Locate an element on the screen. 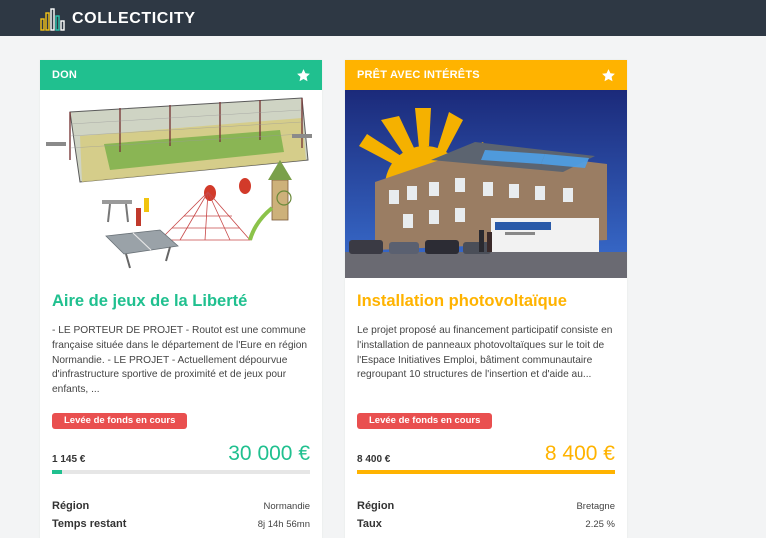 The image size is (766, 538). card-category-header: PRÊT AVEC INTÉRÊTS is located at coordinates (486, 75).